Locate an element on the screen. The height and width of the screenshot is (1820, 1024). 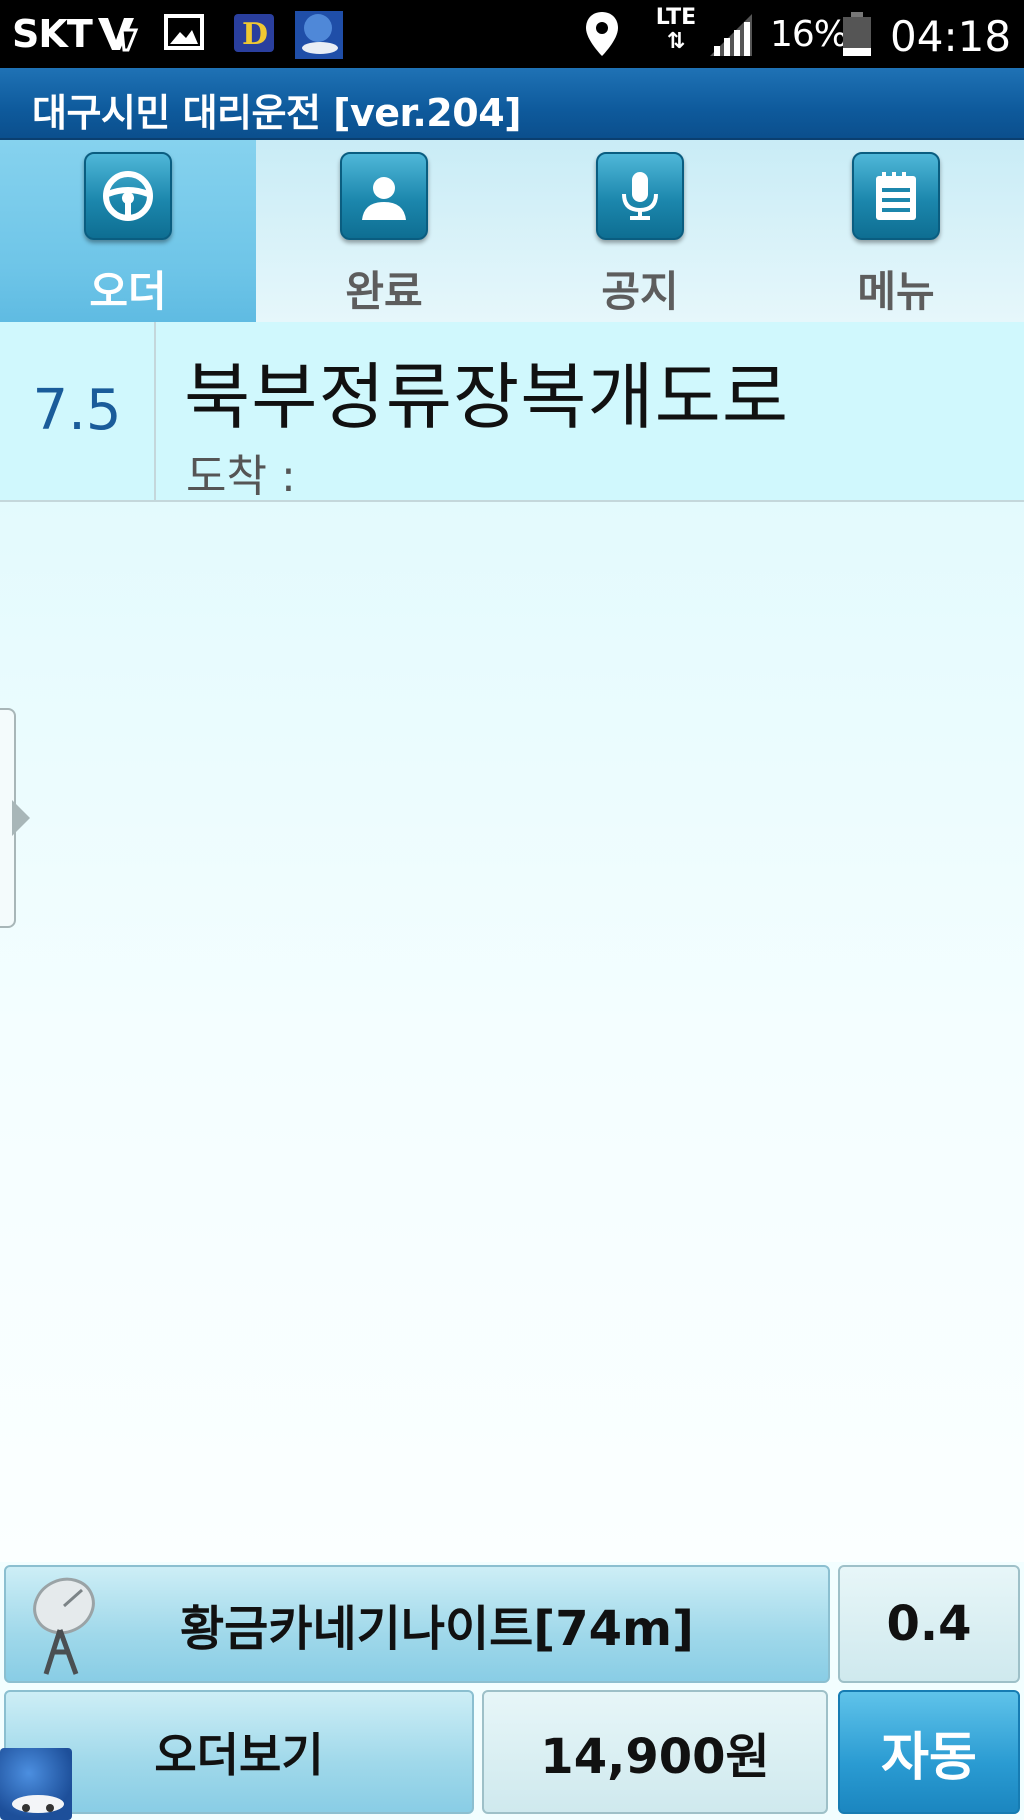
gallery-icon is located at coordinates (184, 34).